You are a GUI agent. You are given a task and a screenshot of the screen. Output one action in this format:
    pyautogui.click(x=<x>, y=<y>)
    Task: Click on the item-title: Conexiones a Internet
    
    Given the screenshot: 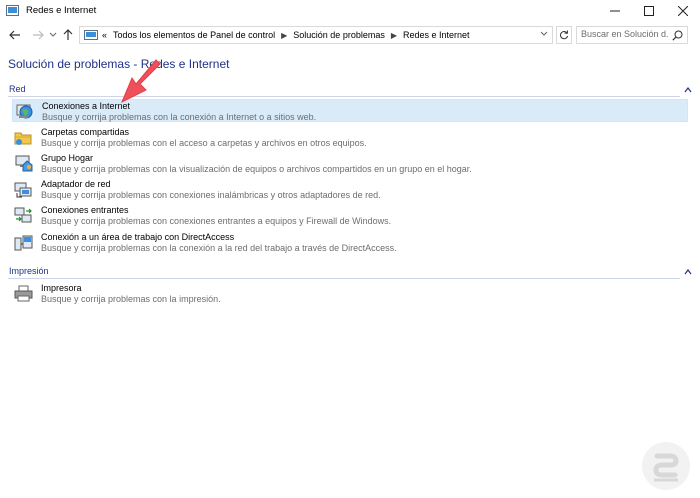 What is the action you would take?
    pyautogui.click(x=86, y=106)
    